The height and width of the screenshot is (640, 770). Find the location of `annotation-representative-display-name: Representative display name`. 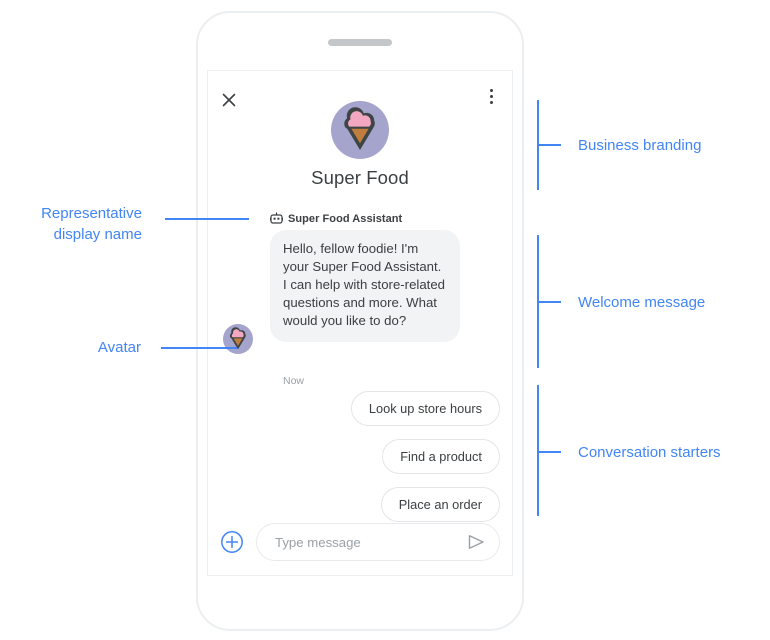

annotation-representative-display-name: Representative display name is located at coordinates (91, 224).